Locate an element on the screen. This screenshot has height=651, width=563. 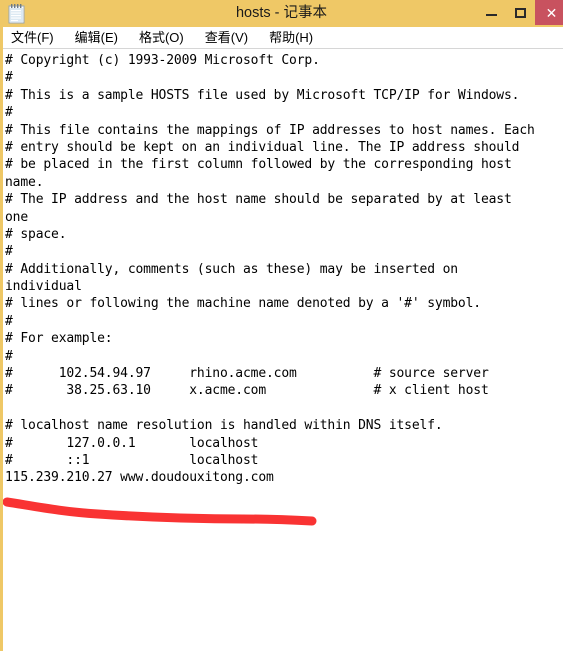
menu-bar: 文件(F) 编辑(E) 格式(O) 查看(V) 帮助(H) is located at coordinates (283, 38).